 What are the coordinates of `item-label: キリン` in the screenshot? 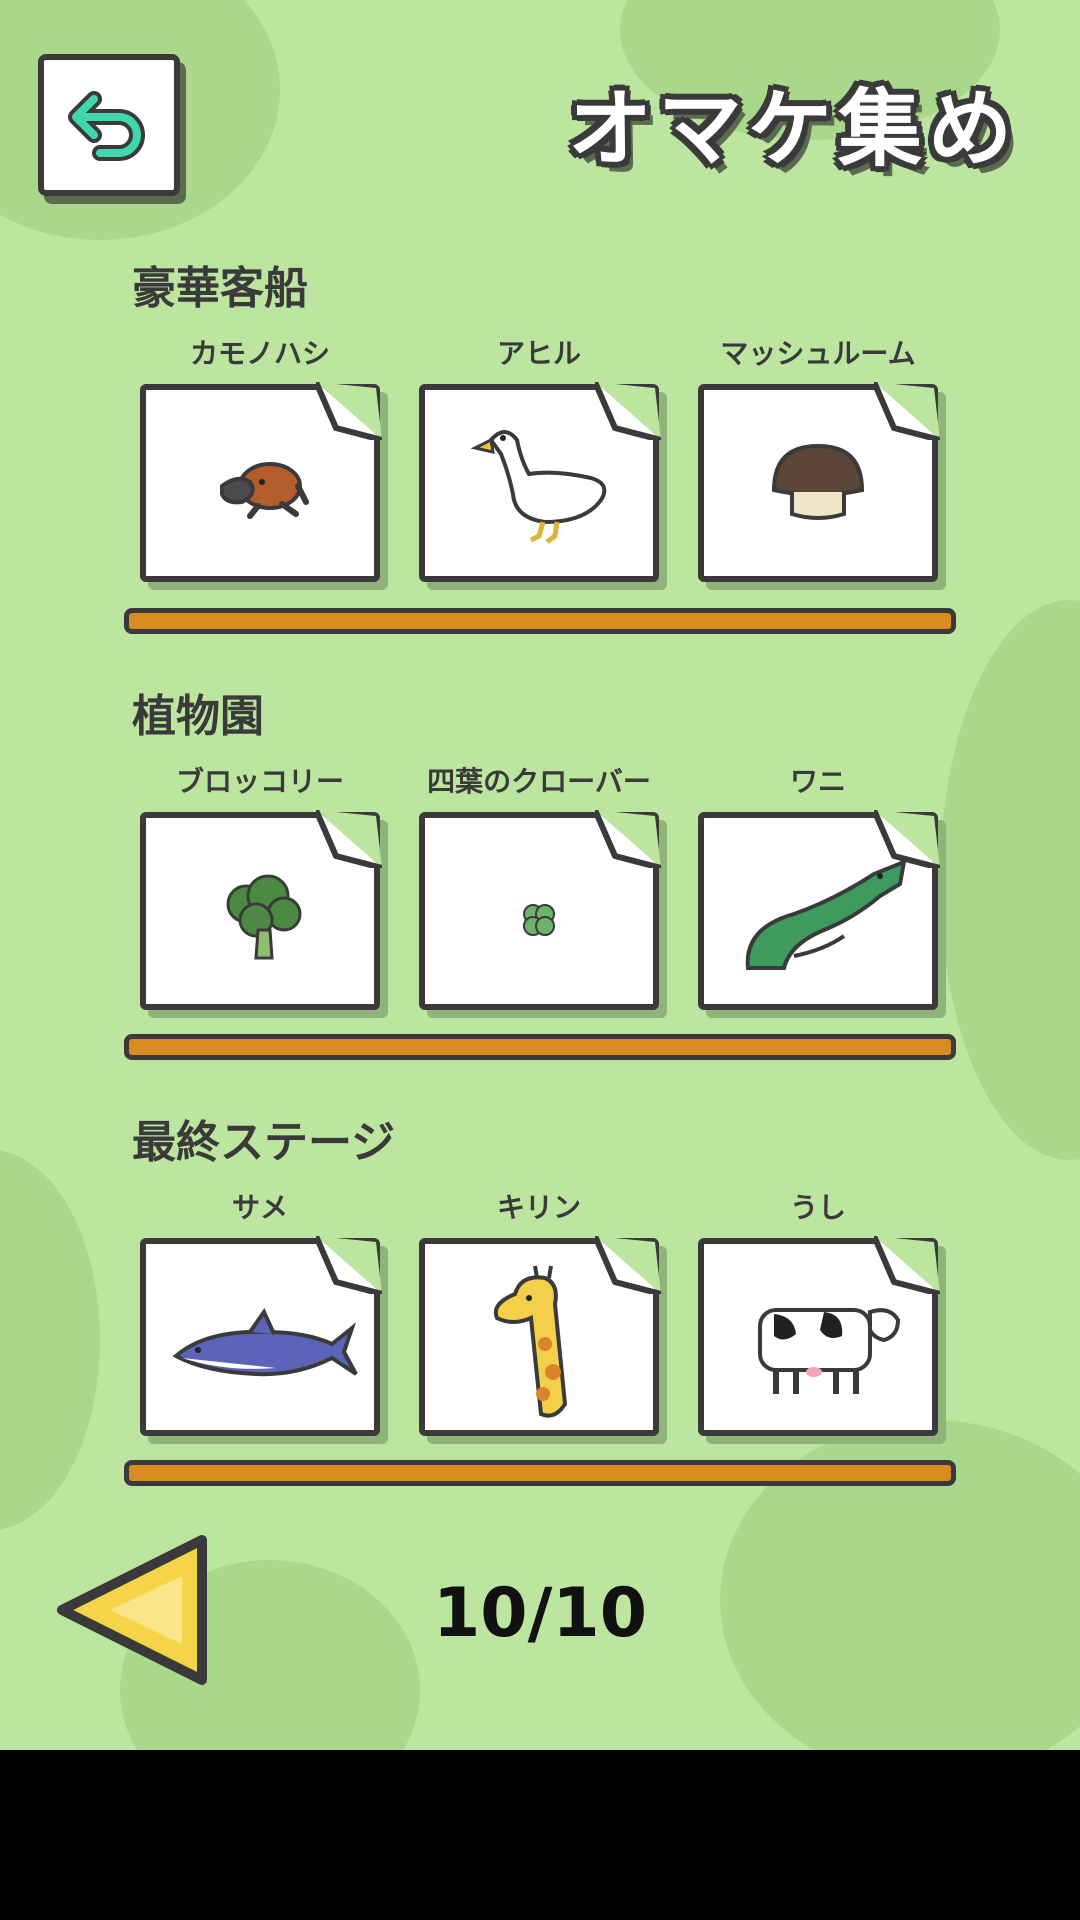 It's located at (538, 1207).